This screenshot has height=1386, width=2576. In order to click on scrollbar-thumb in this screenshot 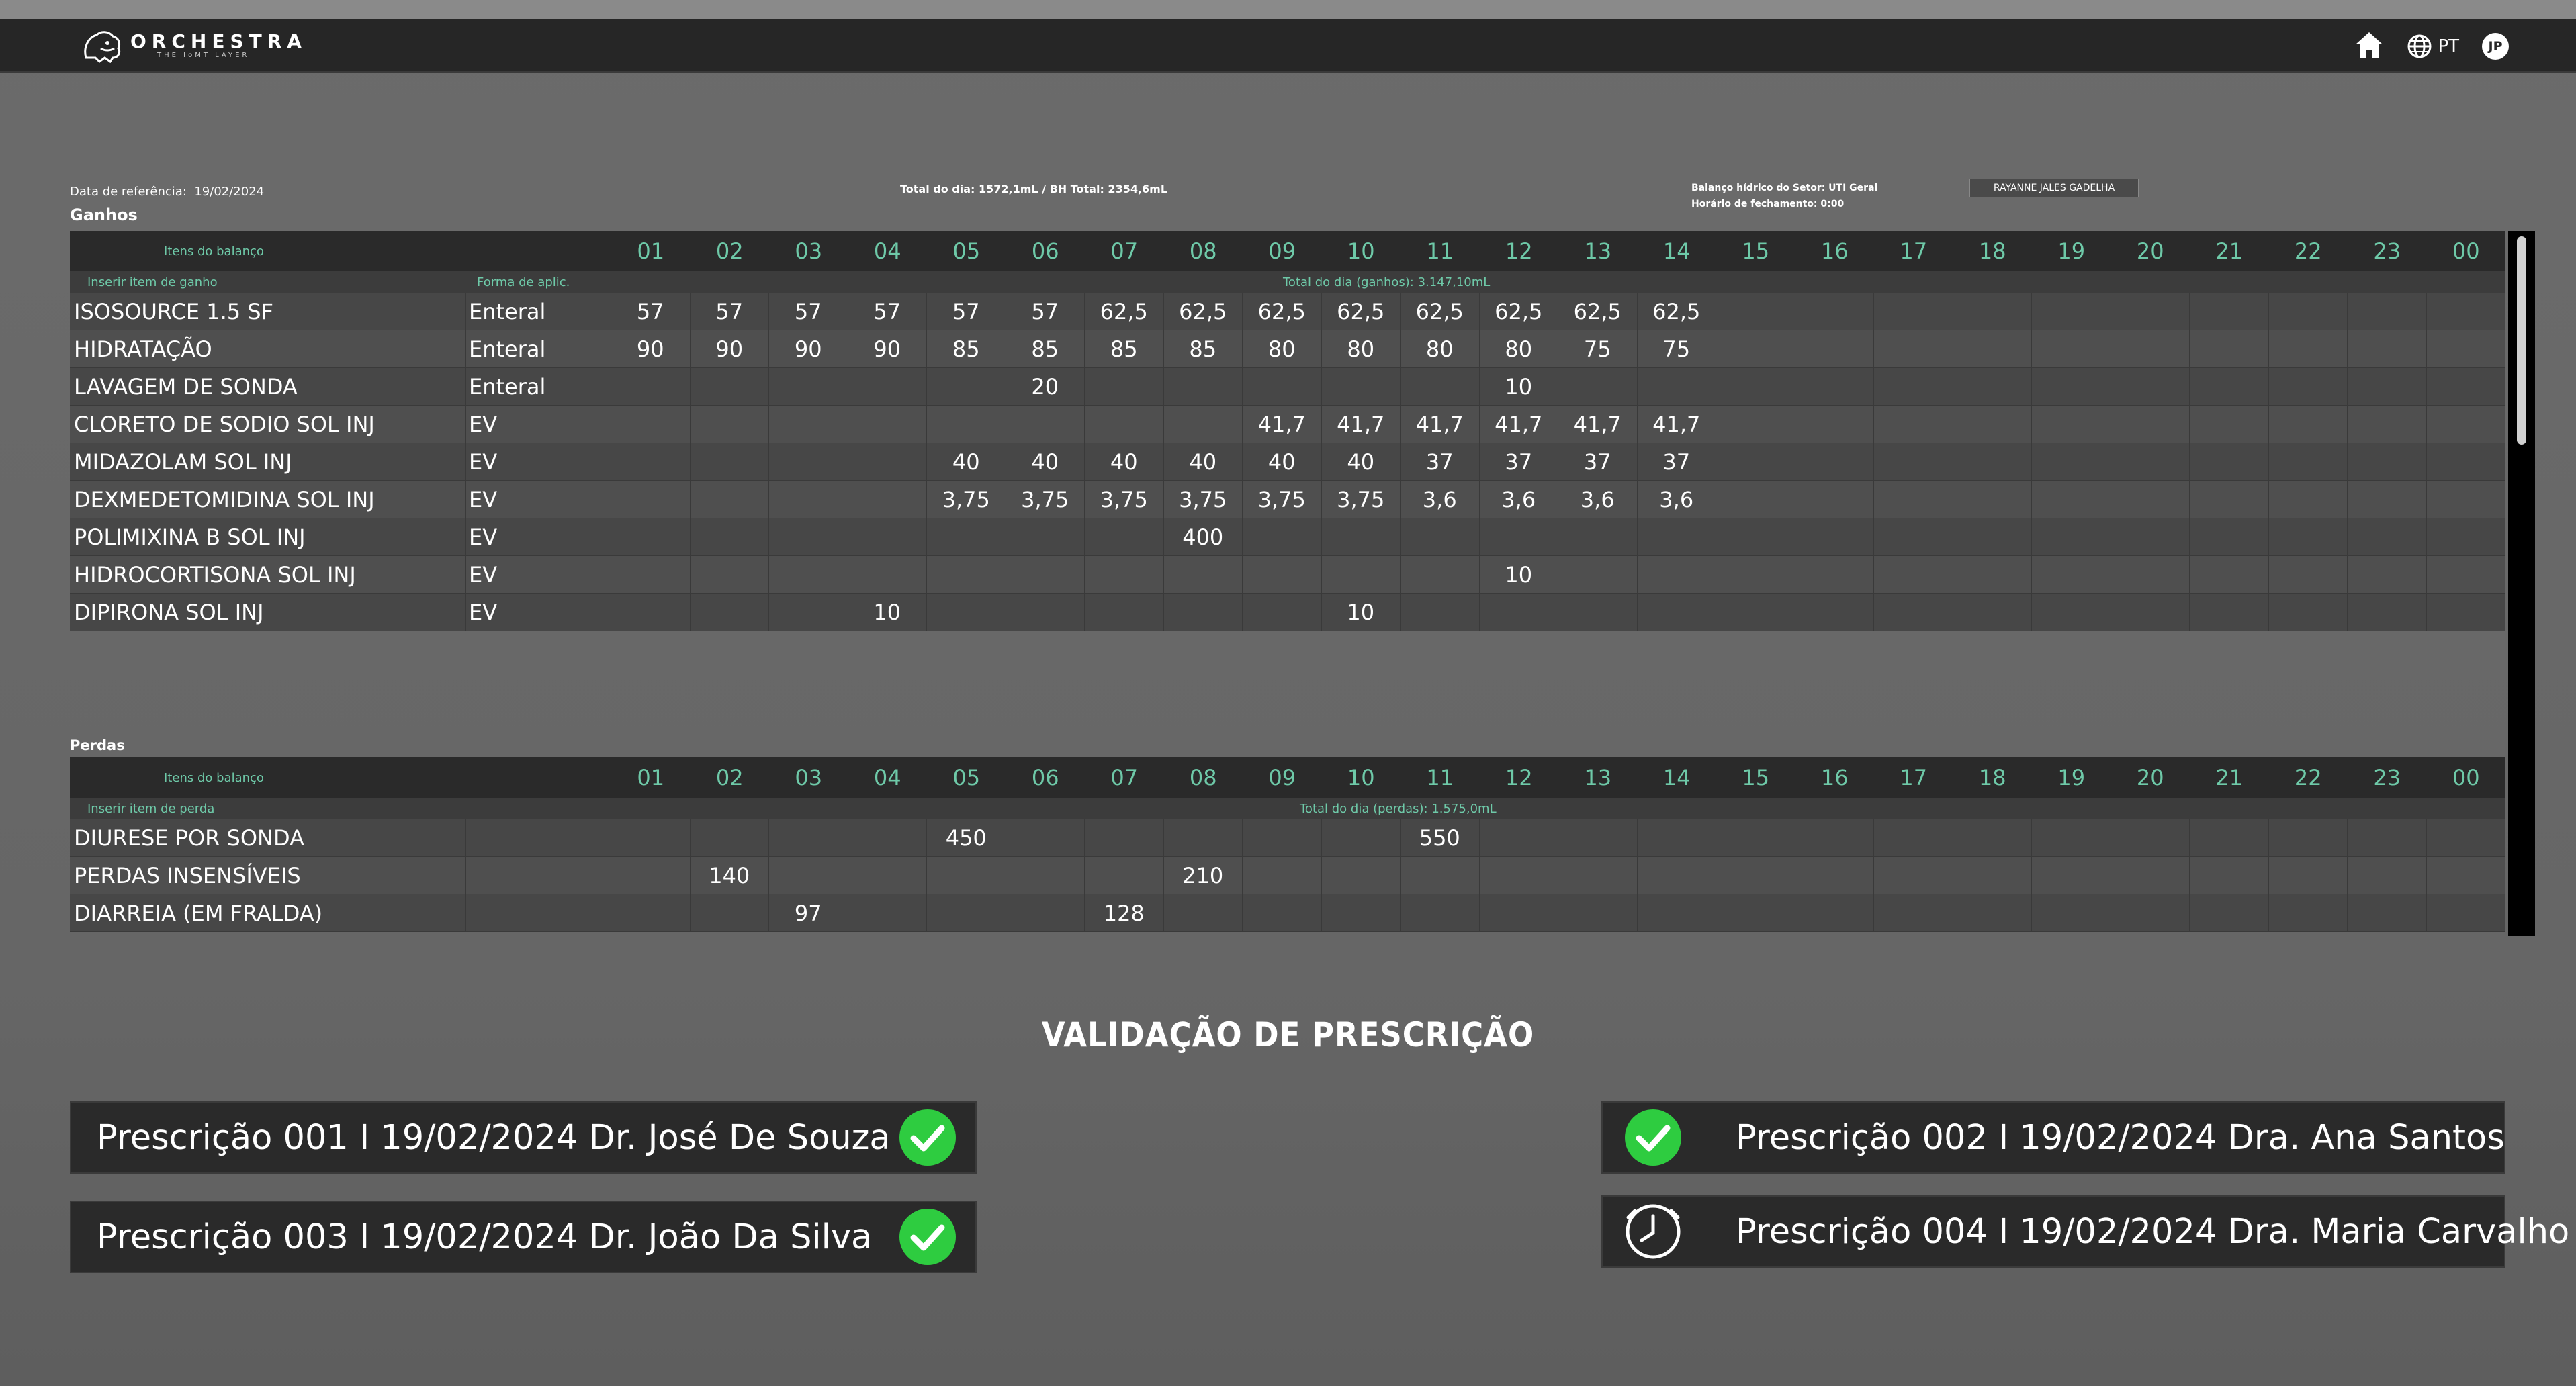, I will do `click(2521, 340)`.